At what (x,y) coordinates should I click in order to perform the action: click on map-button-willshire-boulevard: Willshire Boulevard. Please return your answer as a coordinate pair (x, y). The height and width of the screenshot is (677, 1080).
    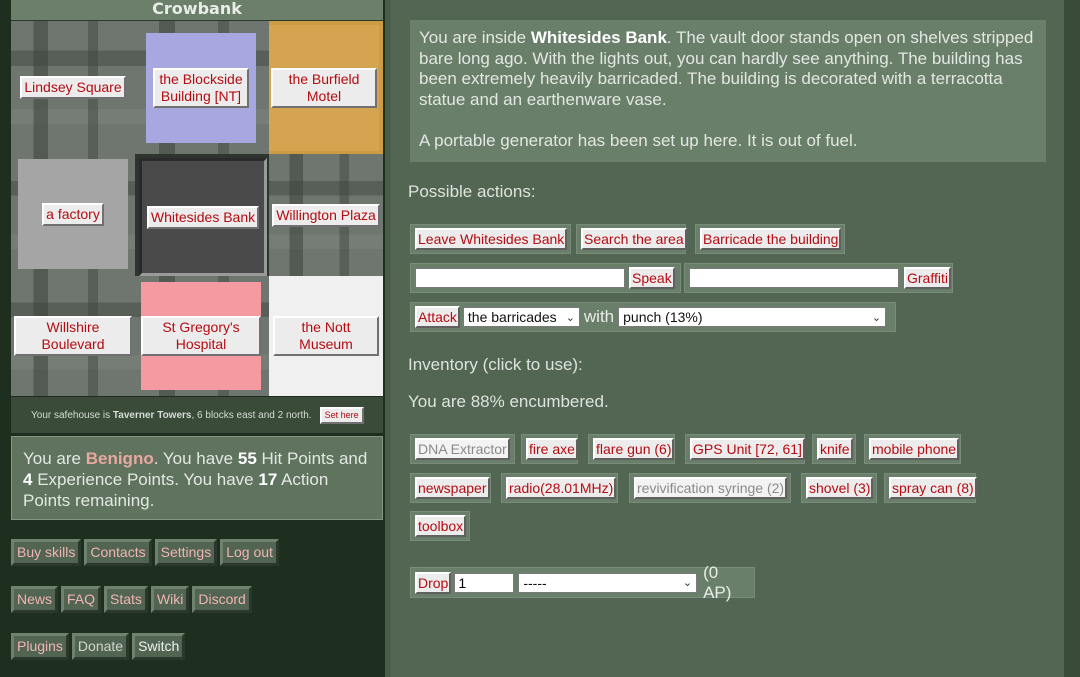
    Looking at the image, I should click on (73, 336).